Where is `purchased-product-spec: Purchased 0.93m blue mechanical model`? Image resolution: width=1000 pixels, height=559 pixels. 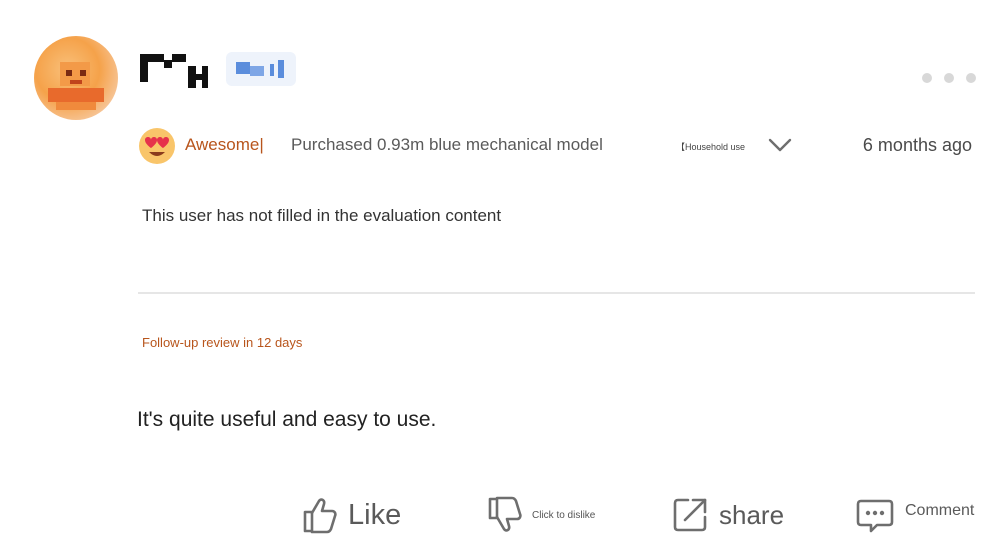 purchased-product-spec: Purchased 0.93m blue mechanical model is located at coordinates (447, 144).